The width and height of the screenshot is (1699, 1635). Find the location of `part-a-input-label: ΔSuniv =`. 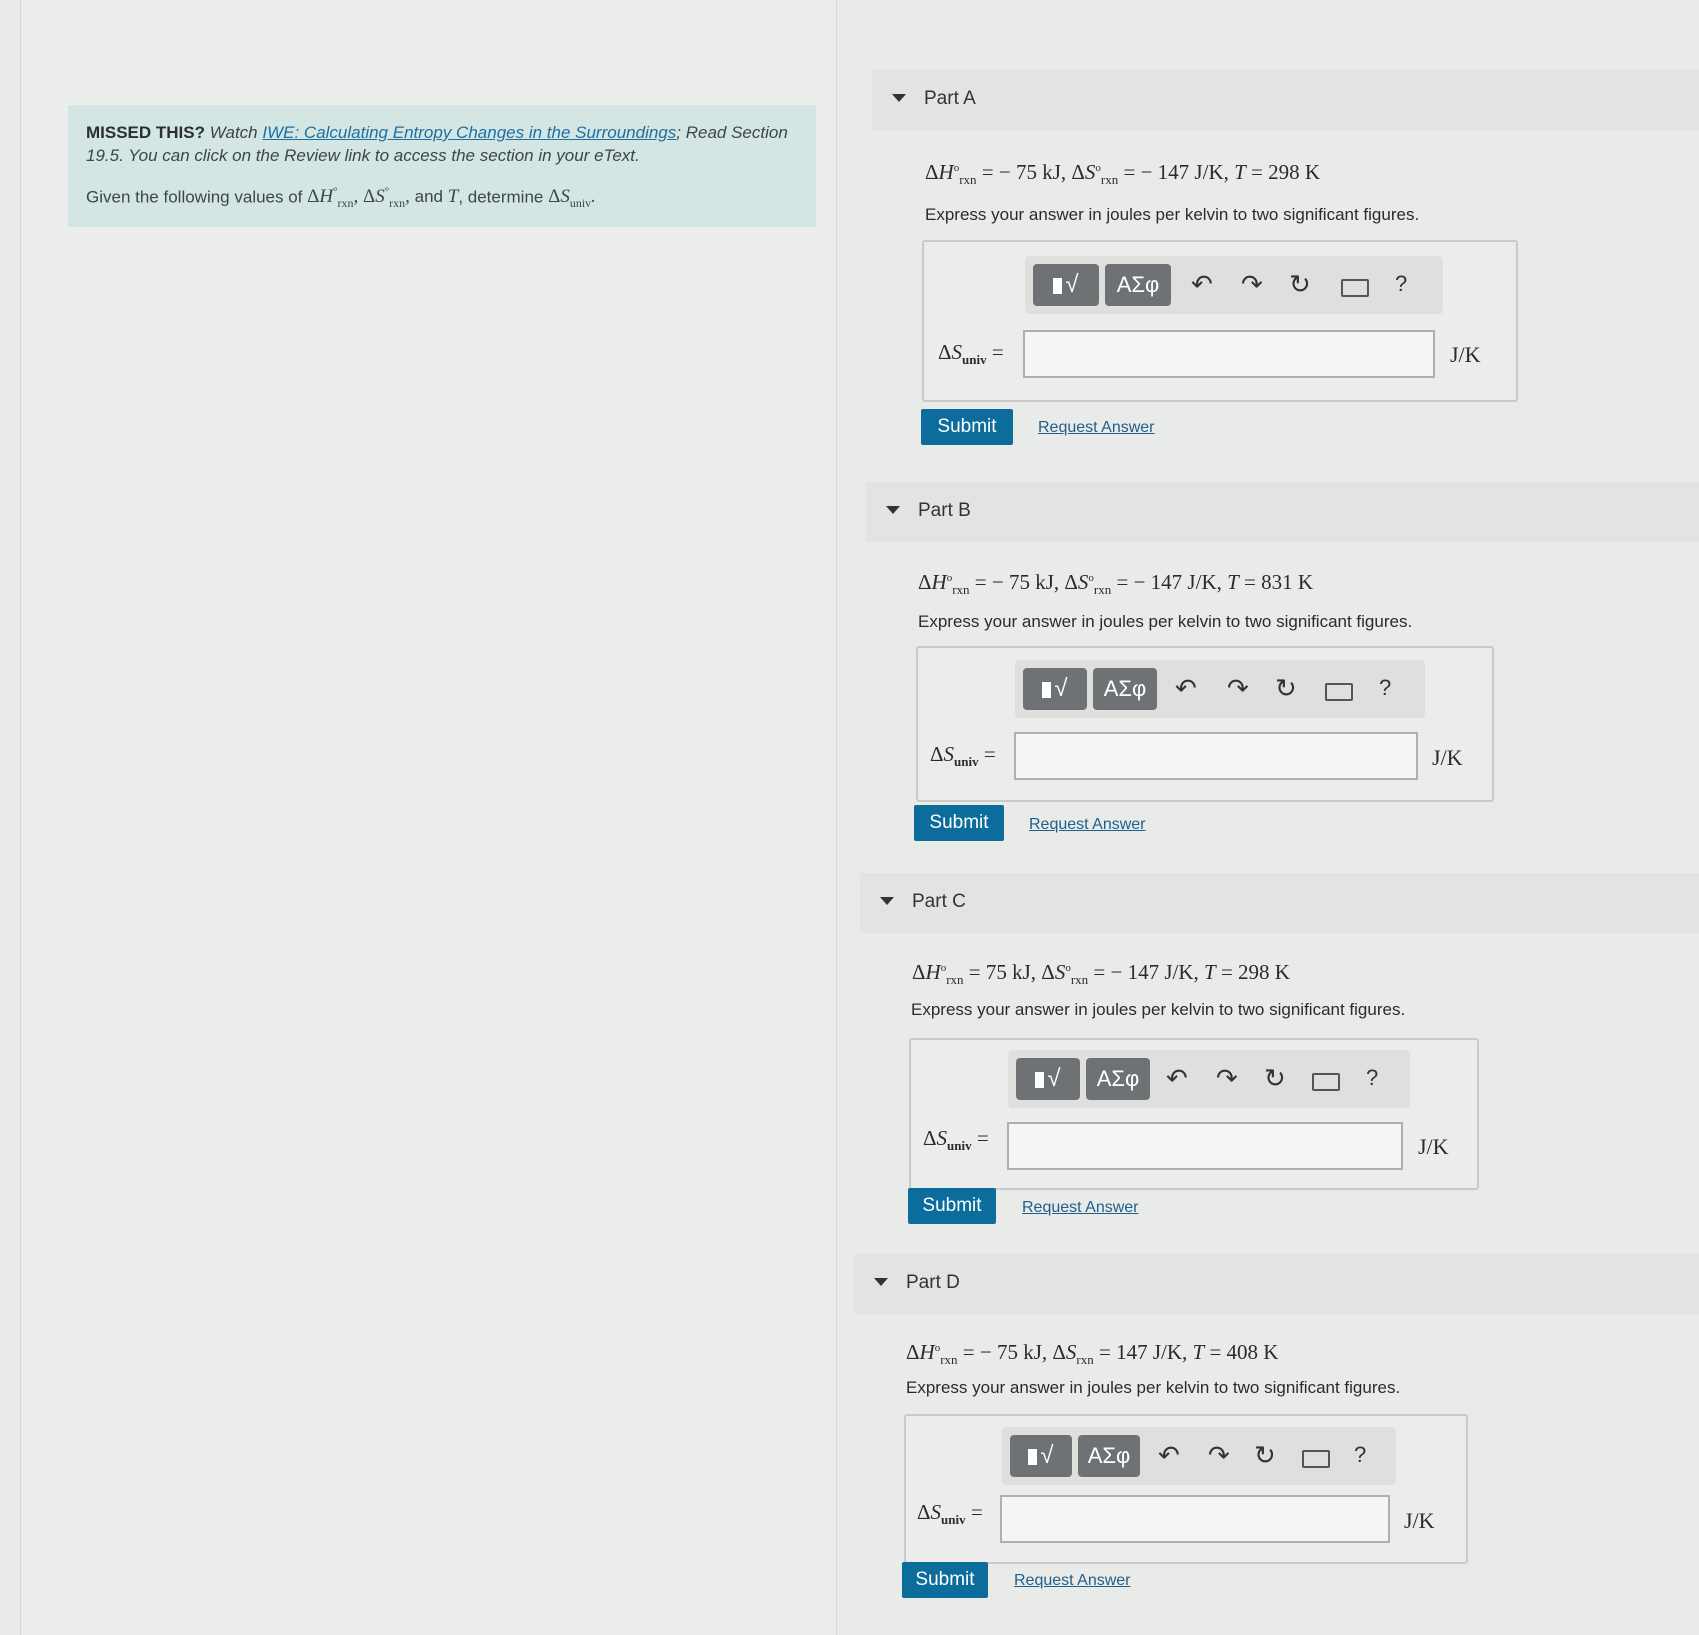

part-a-input-label: ΔSuniv = is located at coordinates (971, 354).